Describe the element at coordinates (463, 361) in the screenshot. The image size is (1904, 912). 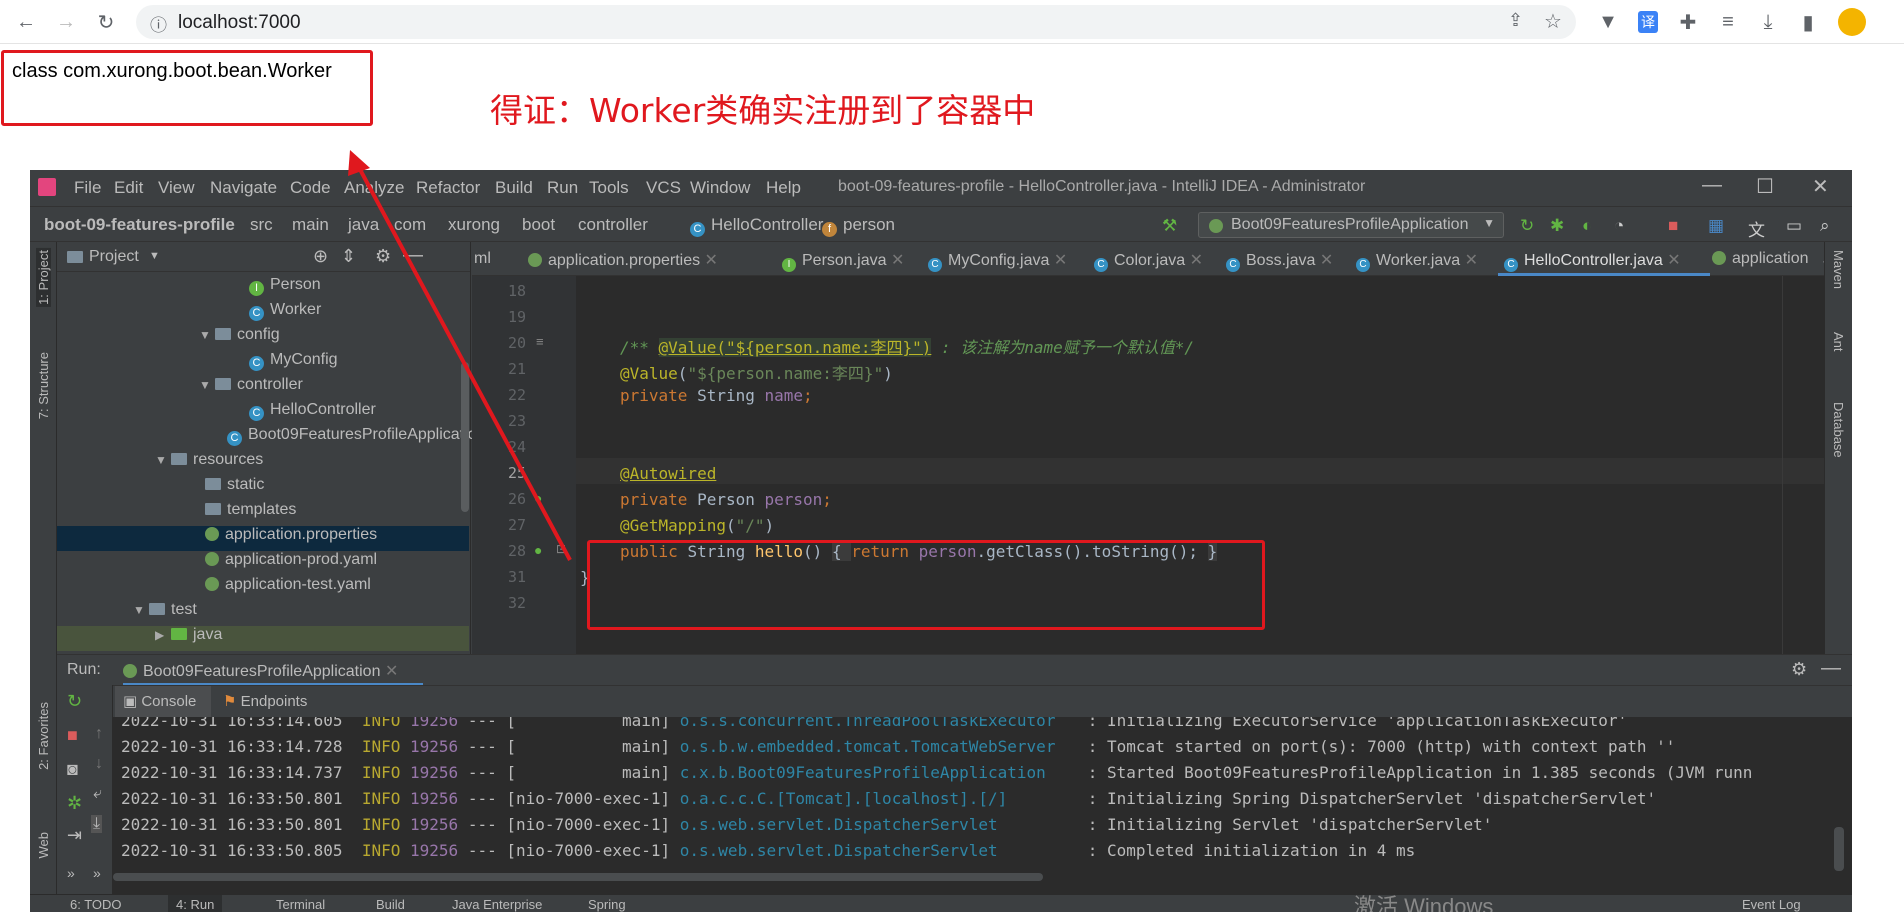
I see `arrow-shaft` at that location.